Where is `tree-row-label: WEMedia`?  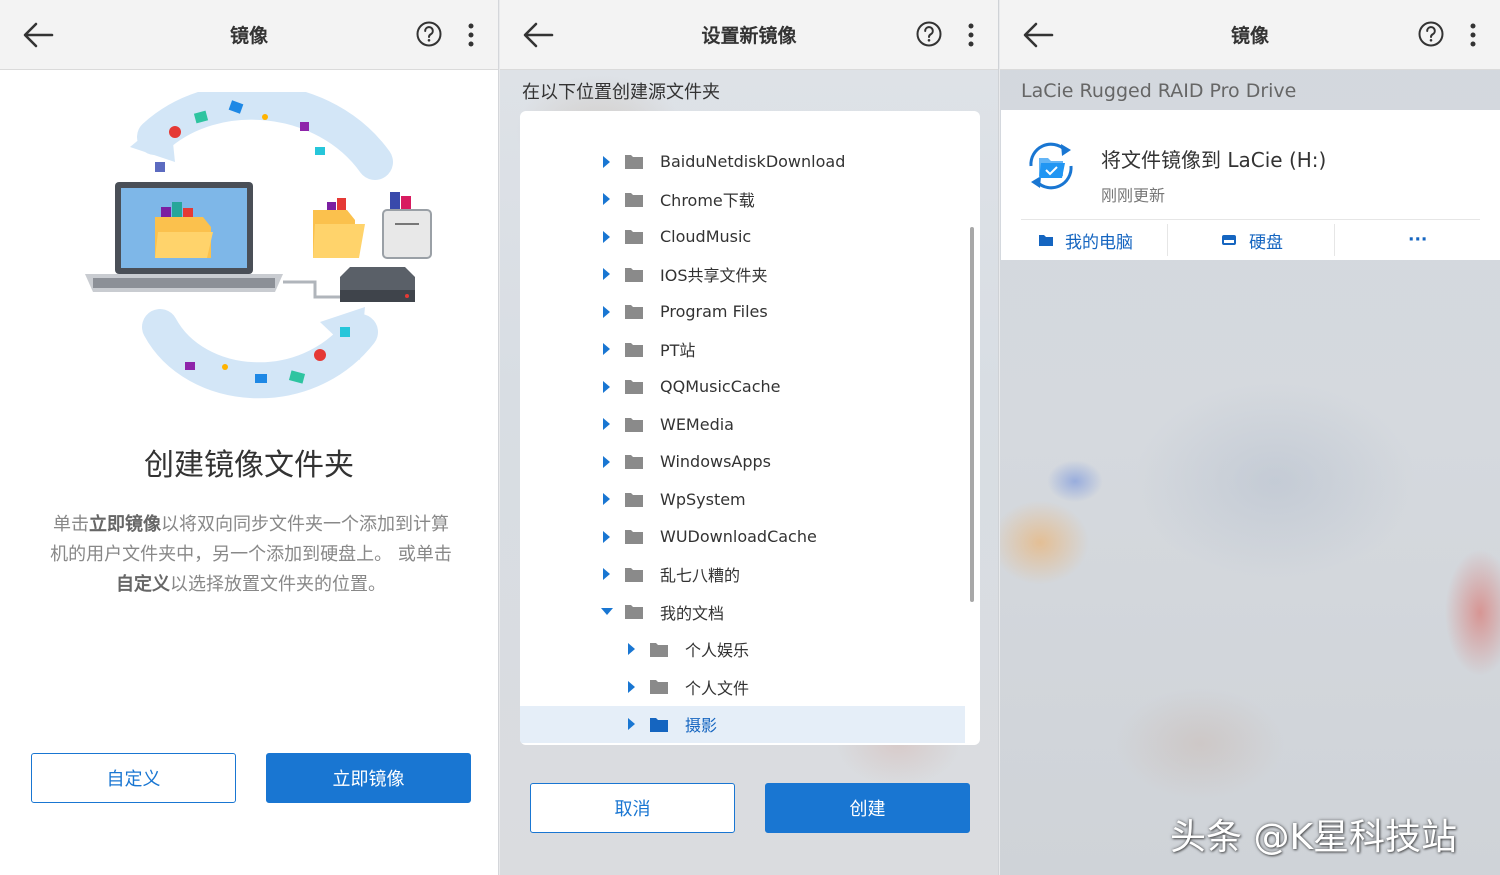
tree-row-label: WEMedia is located at coordinates (697, 424).